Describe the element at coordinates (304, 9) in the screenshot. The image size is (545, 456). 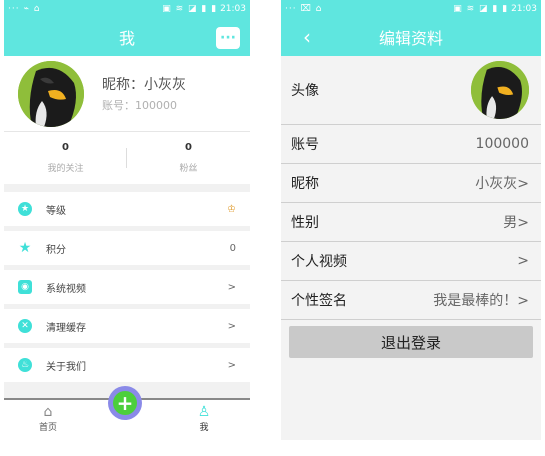
I see `status-left-icons: ··· ⌧ ⌂` at that location.